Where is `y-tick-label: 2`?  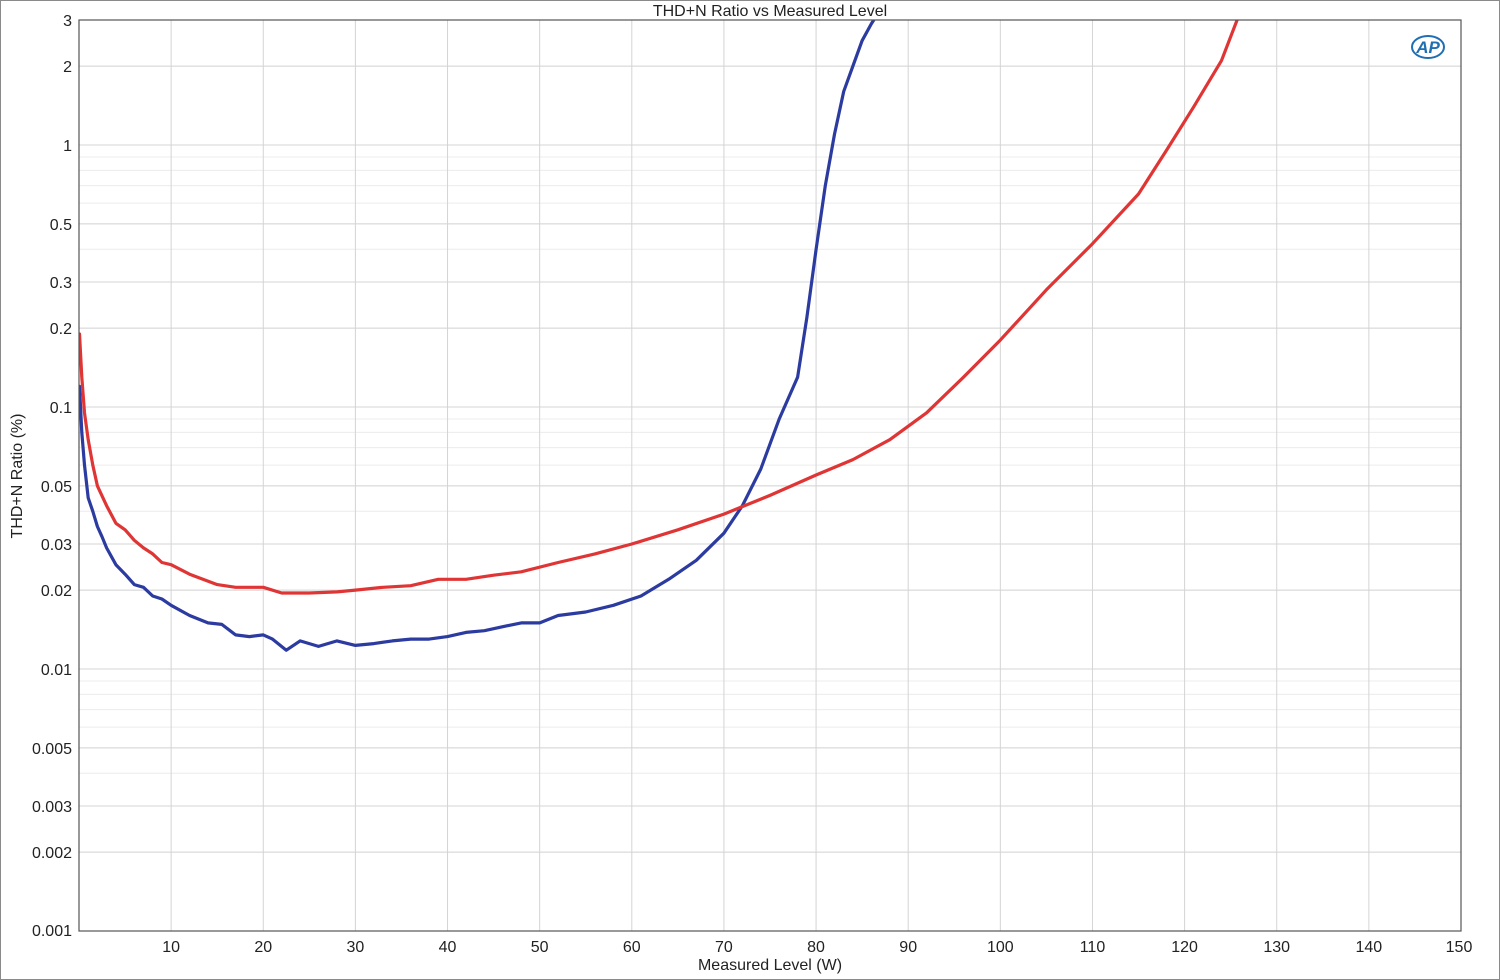 y-tick-label: 2 is located at coordinates (67, 67).